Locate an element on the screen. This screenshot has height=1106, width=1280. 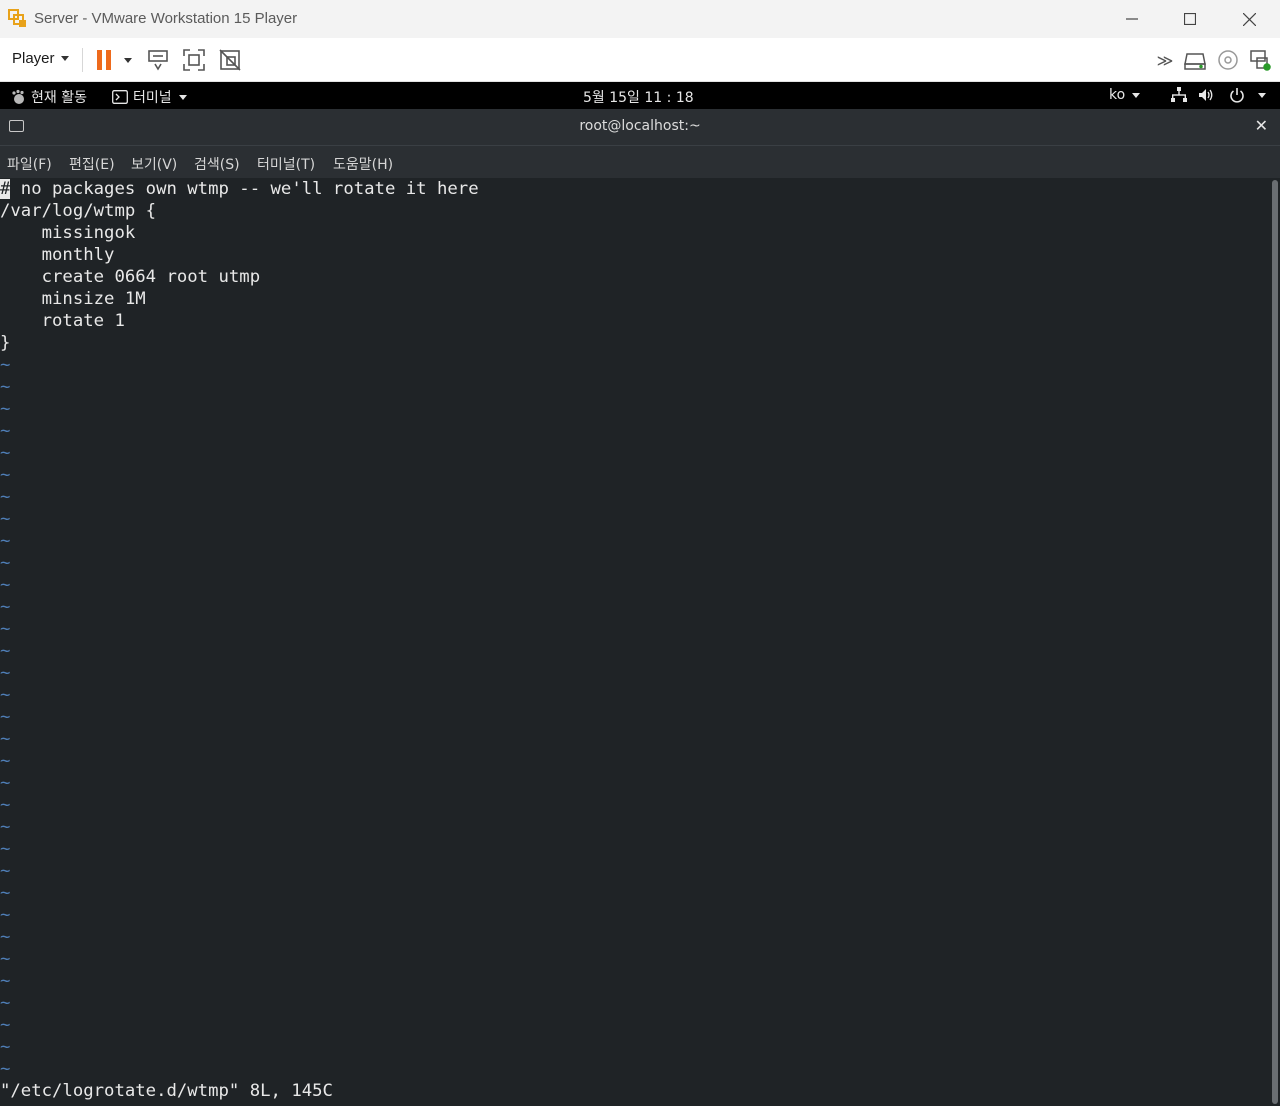
vim-status-line: "/etc/logrotate.d/wtmp" 8L, 145C is located at coordinates (166, 1091).